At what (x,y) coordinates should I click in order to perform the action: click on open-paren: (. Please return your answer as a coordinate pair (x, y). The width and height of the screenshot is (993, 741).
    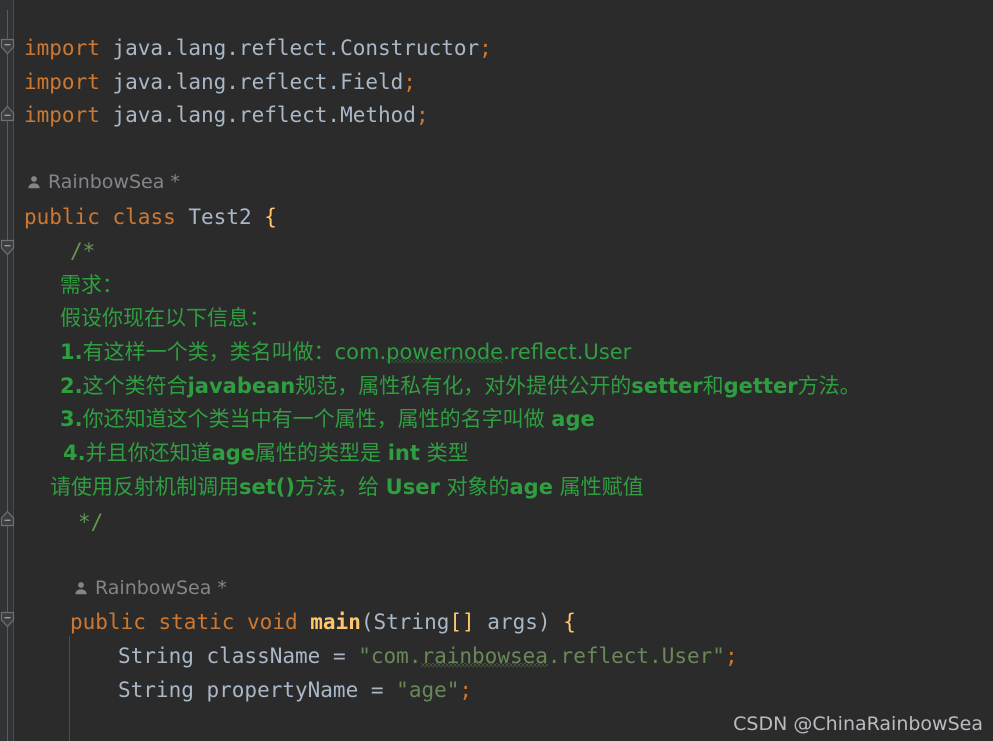
    Looking at the image, I should click on (367, 622).